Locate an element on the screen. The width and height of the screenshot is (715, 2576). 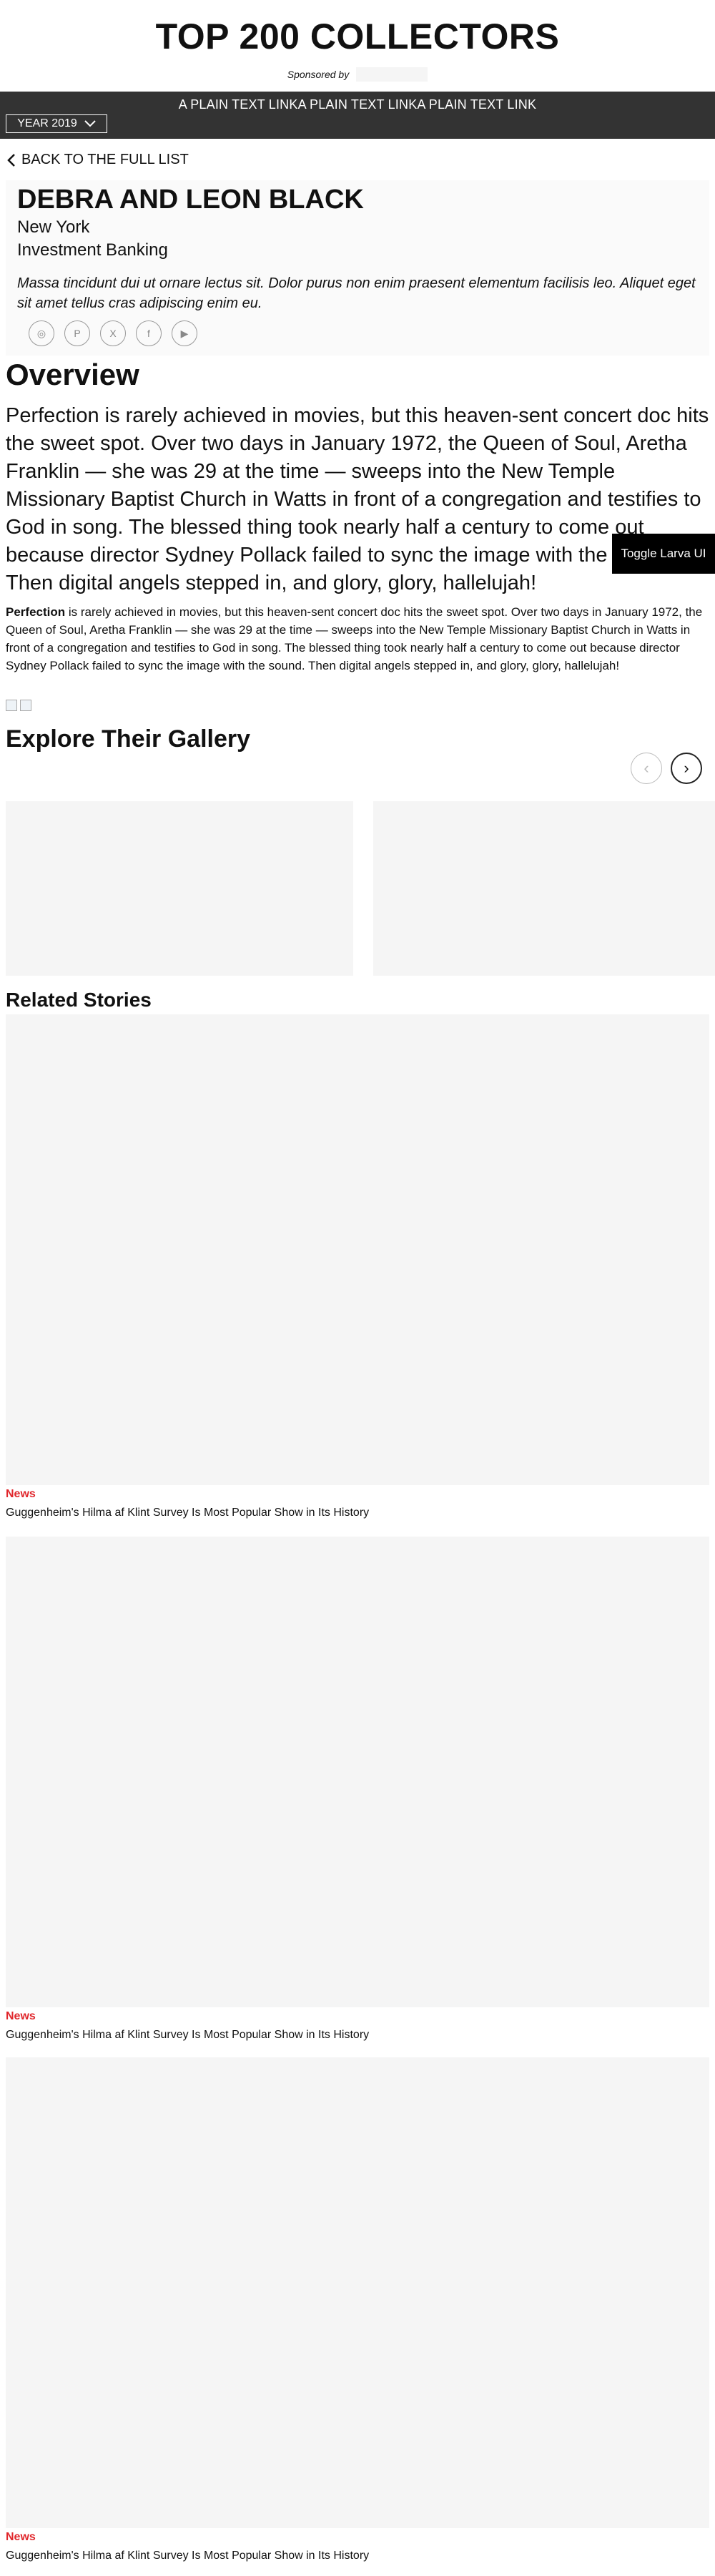
chevron-left-icon is located at coordinates (11, 160).